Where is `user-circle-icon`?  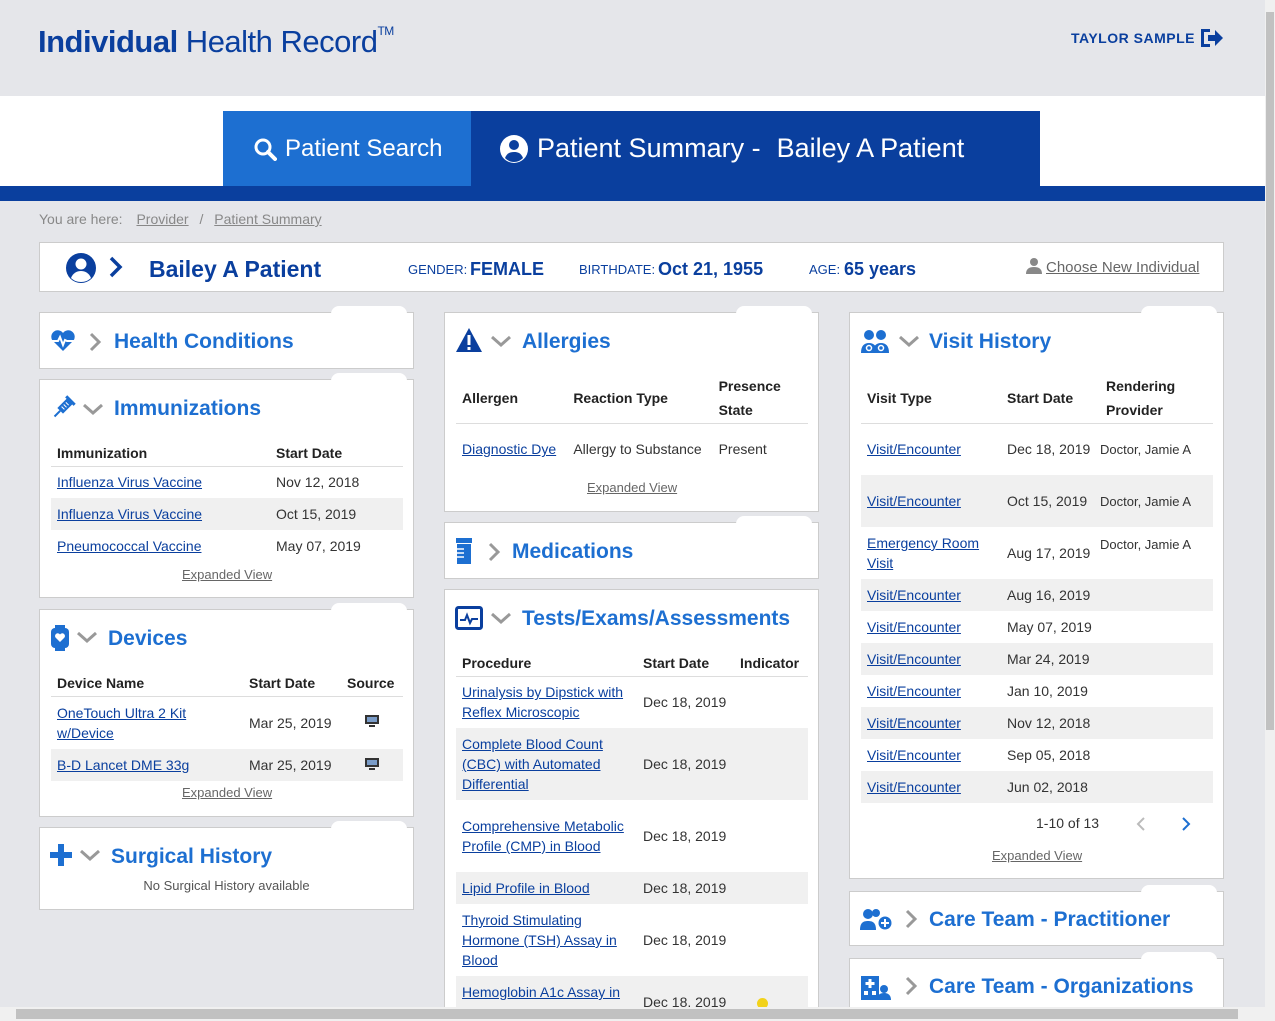 user-circle-icon is located at coordinates (514, 148).